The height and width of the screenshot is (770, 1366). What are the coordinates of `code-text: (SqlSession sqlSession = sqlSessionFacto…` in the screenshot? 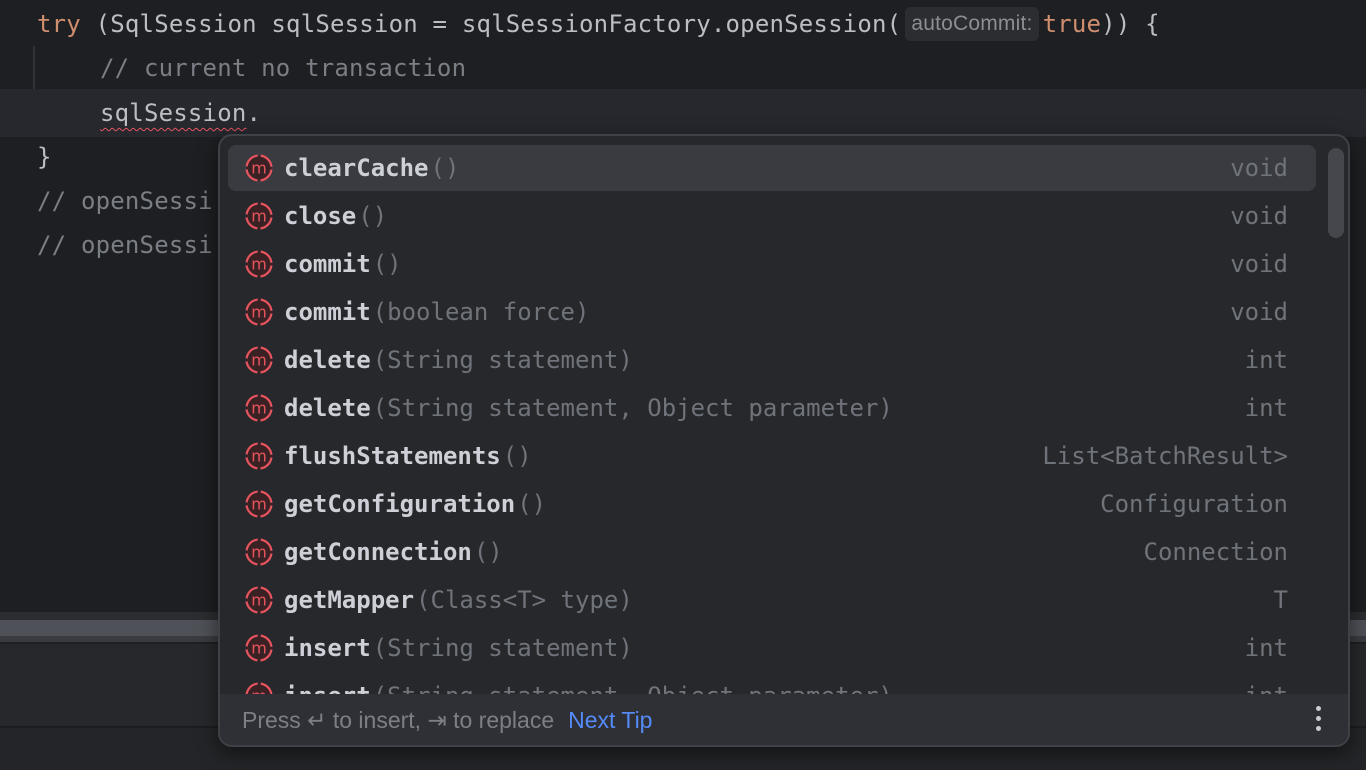 It's located at (491, 24).